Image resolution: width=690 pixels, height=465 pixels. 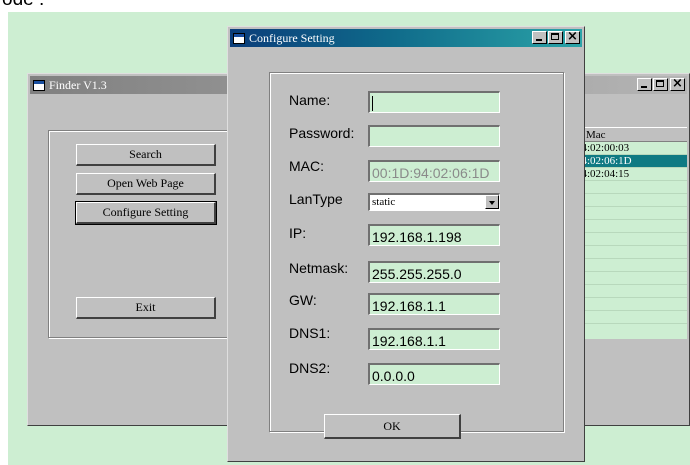 What do you see at coordinates (372, 103) in the screenshot?
I see `text-caret` at bounding box center [372, 103].